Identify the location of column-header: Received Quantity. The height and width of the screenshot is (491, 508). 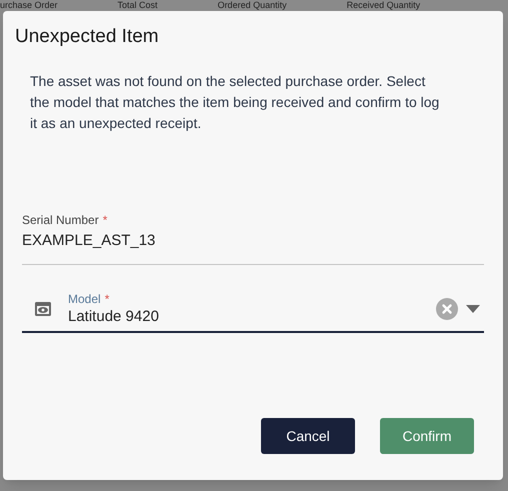
(383, 5).